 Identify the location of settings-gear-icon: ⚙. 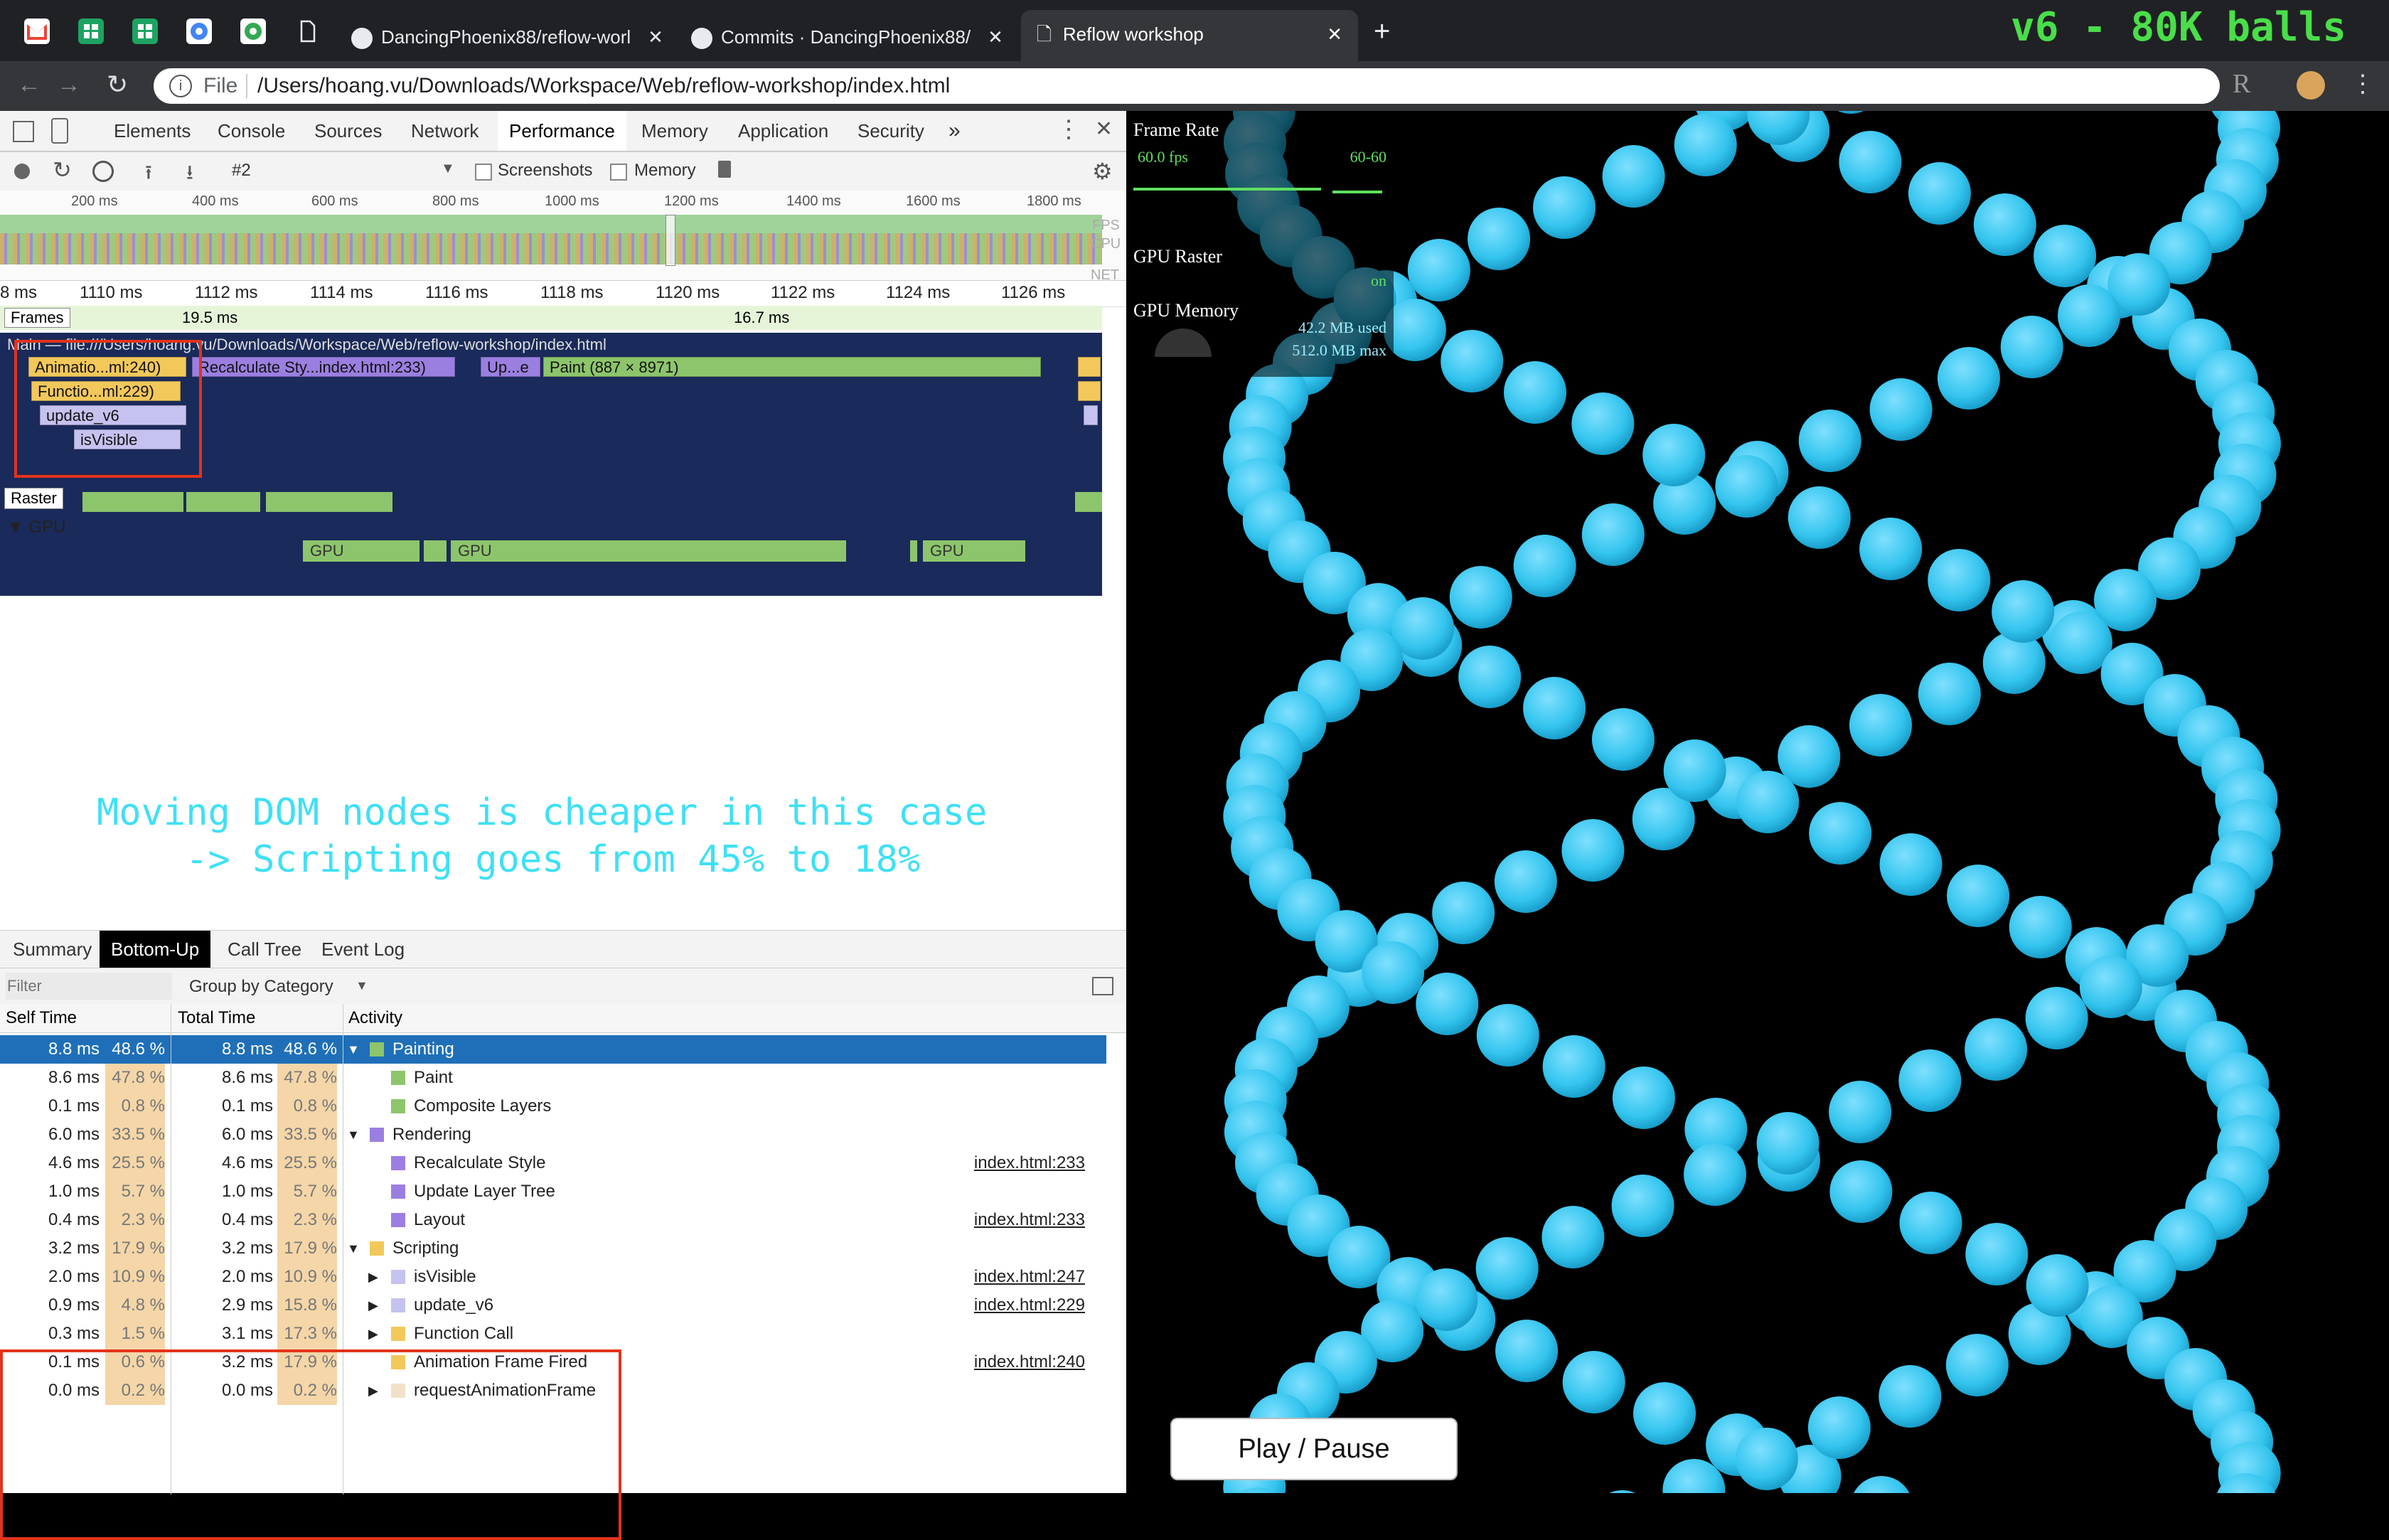
(1102, 171).